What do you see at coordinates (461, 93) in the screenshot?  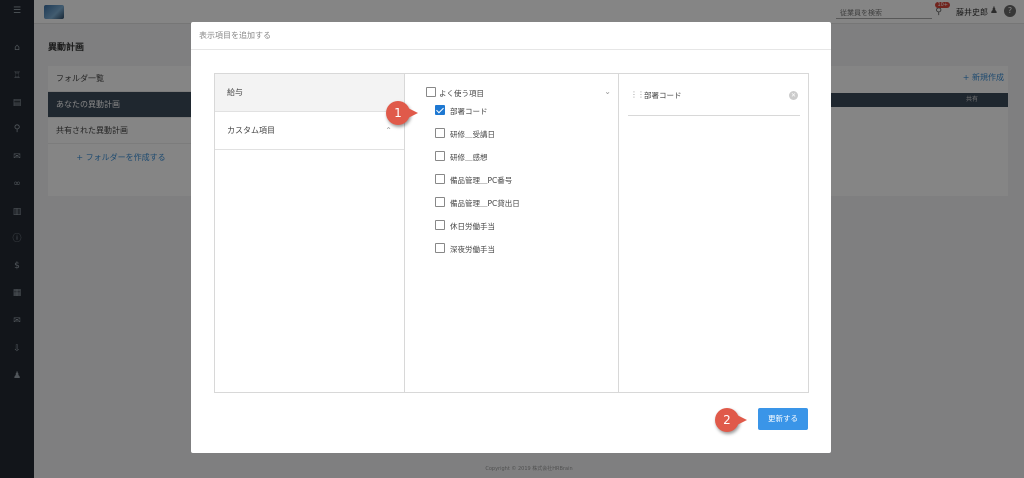 I see `group-label: よく使う項目` at bounding box center [461, 93].